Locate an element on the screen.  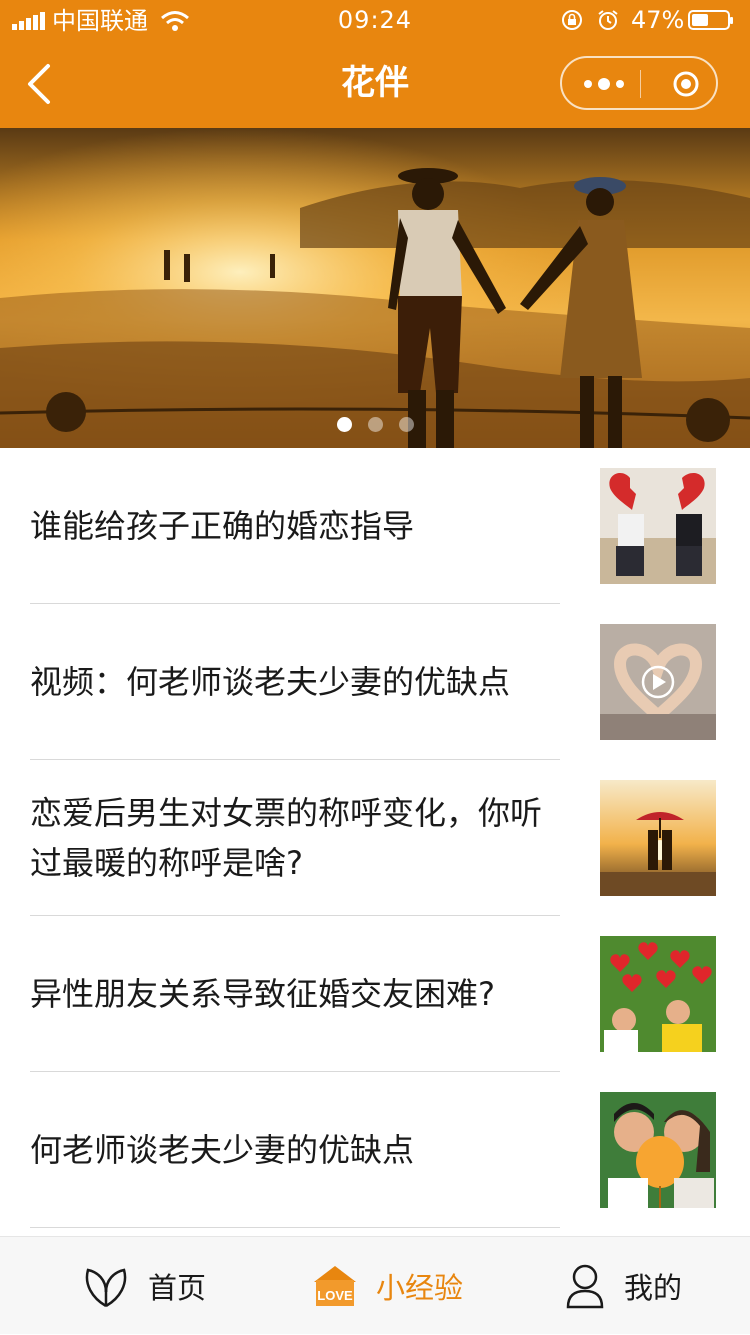
more-icon is located at coordinates (604, 84).